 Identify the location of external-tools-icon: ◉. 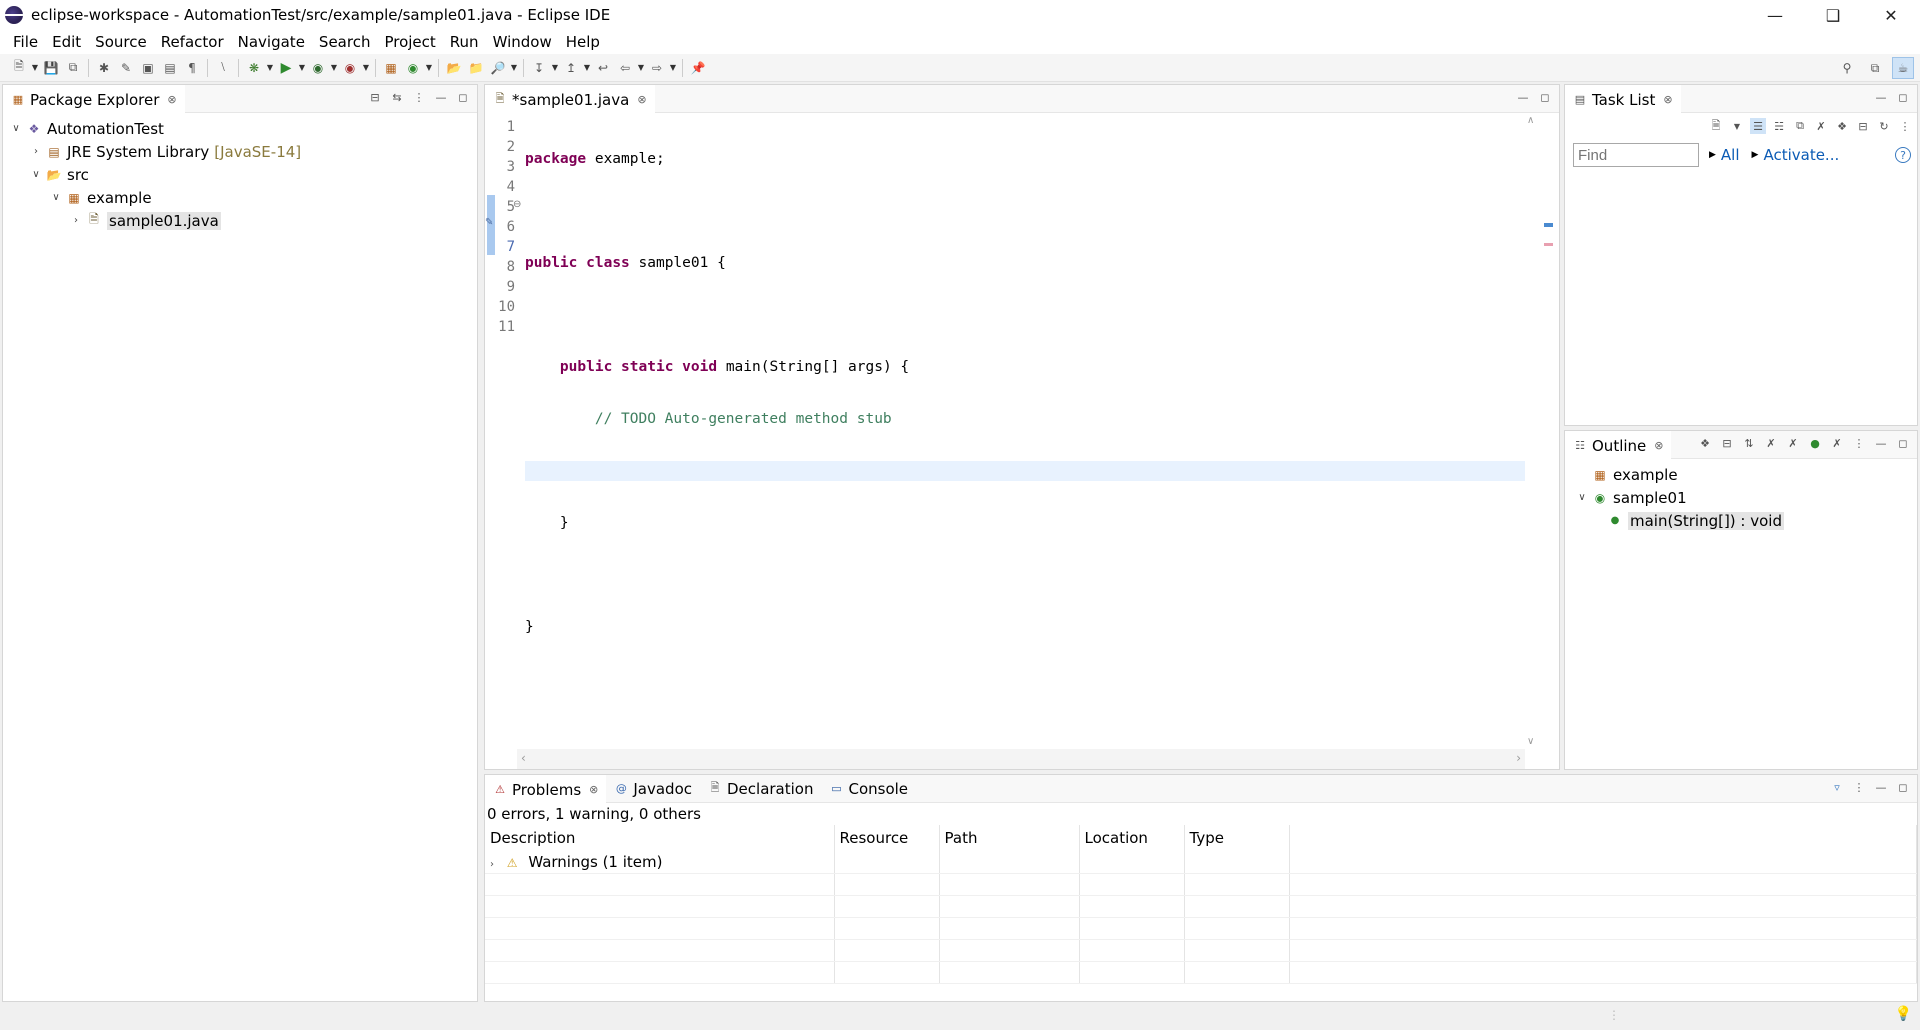
(350, 68).